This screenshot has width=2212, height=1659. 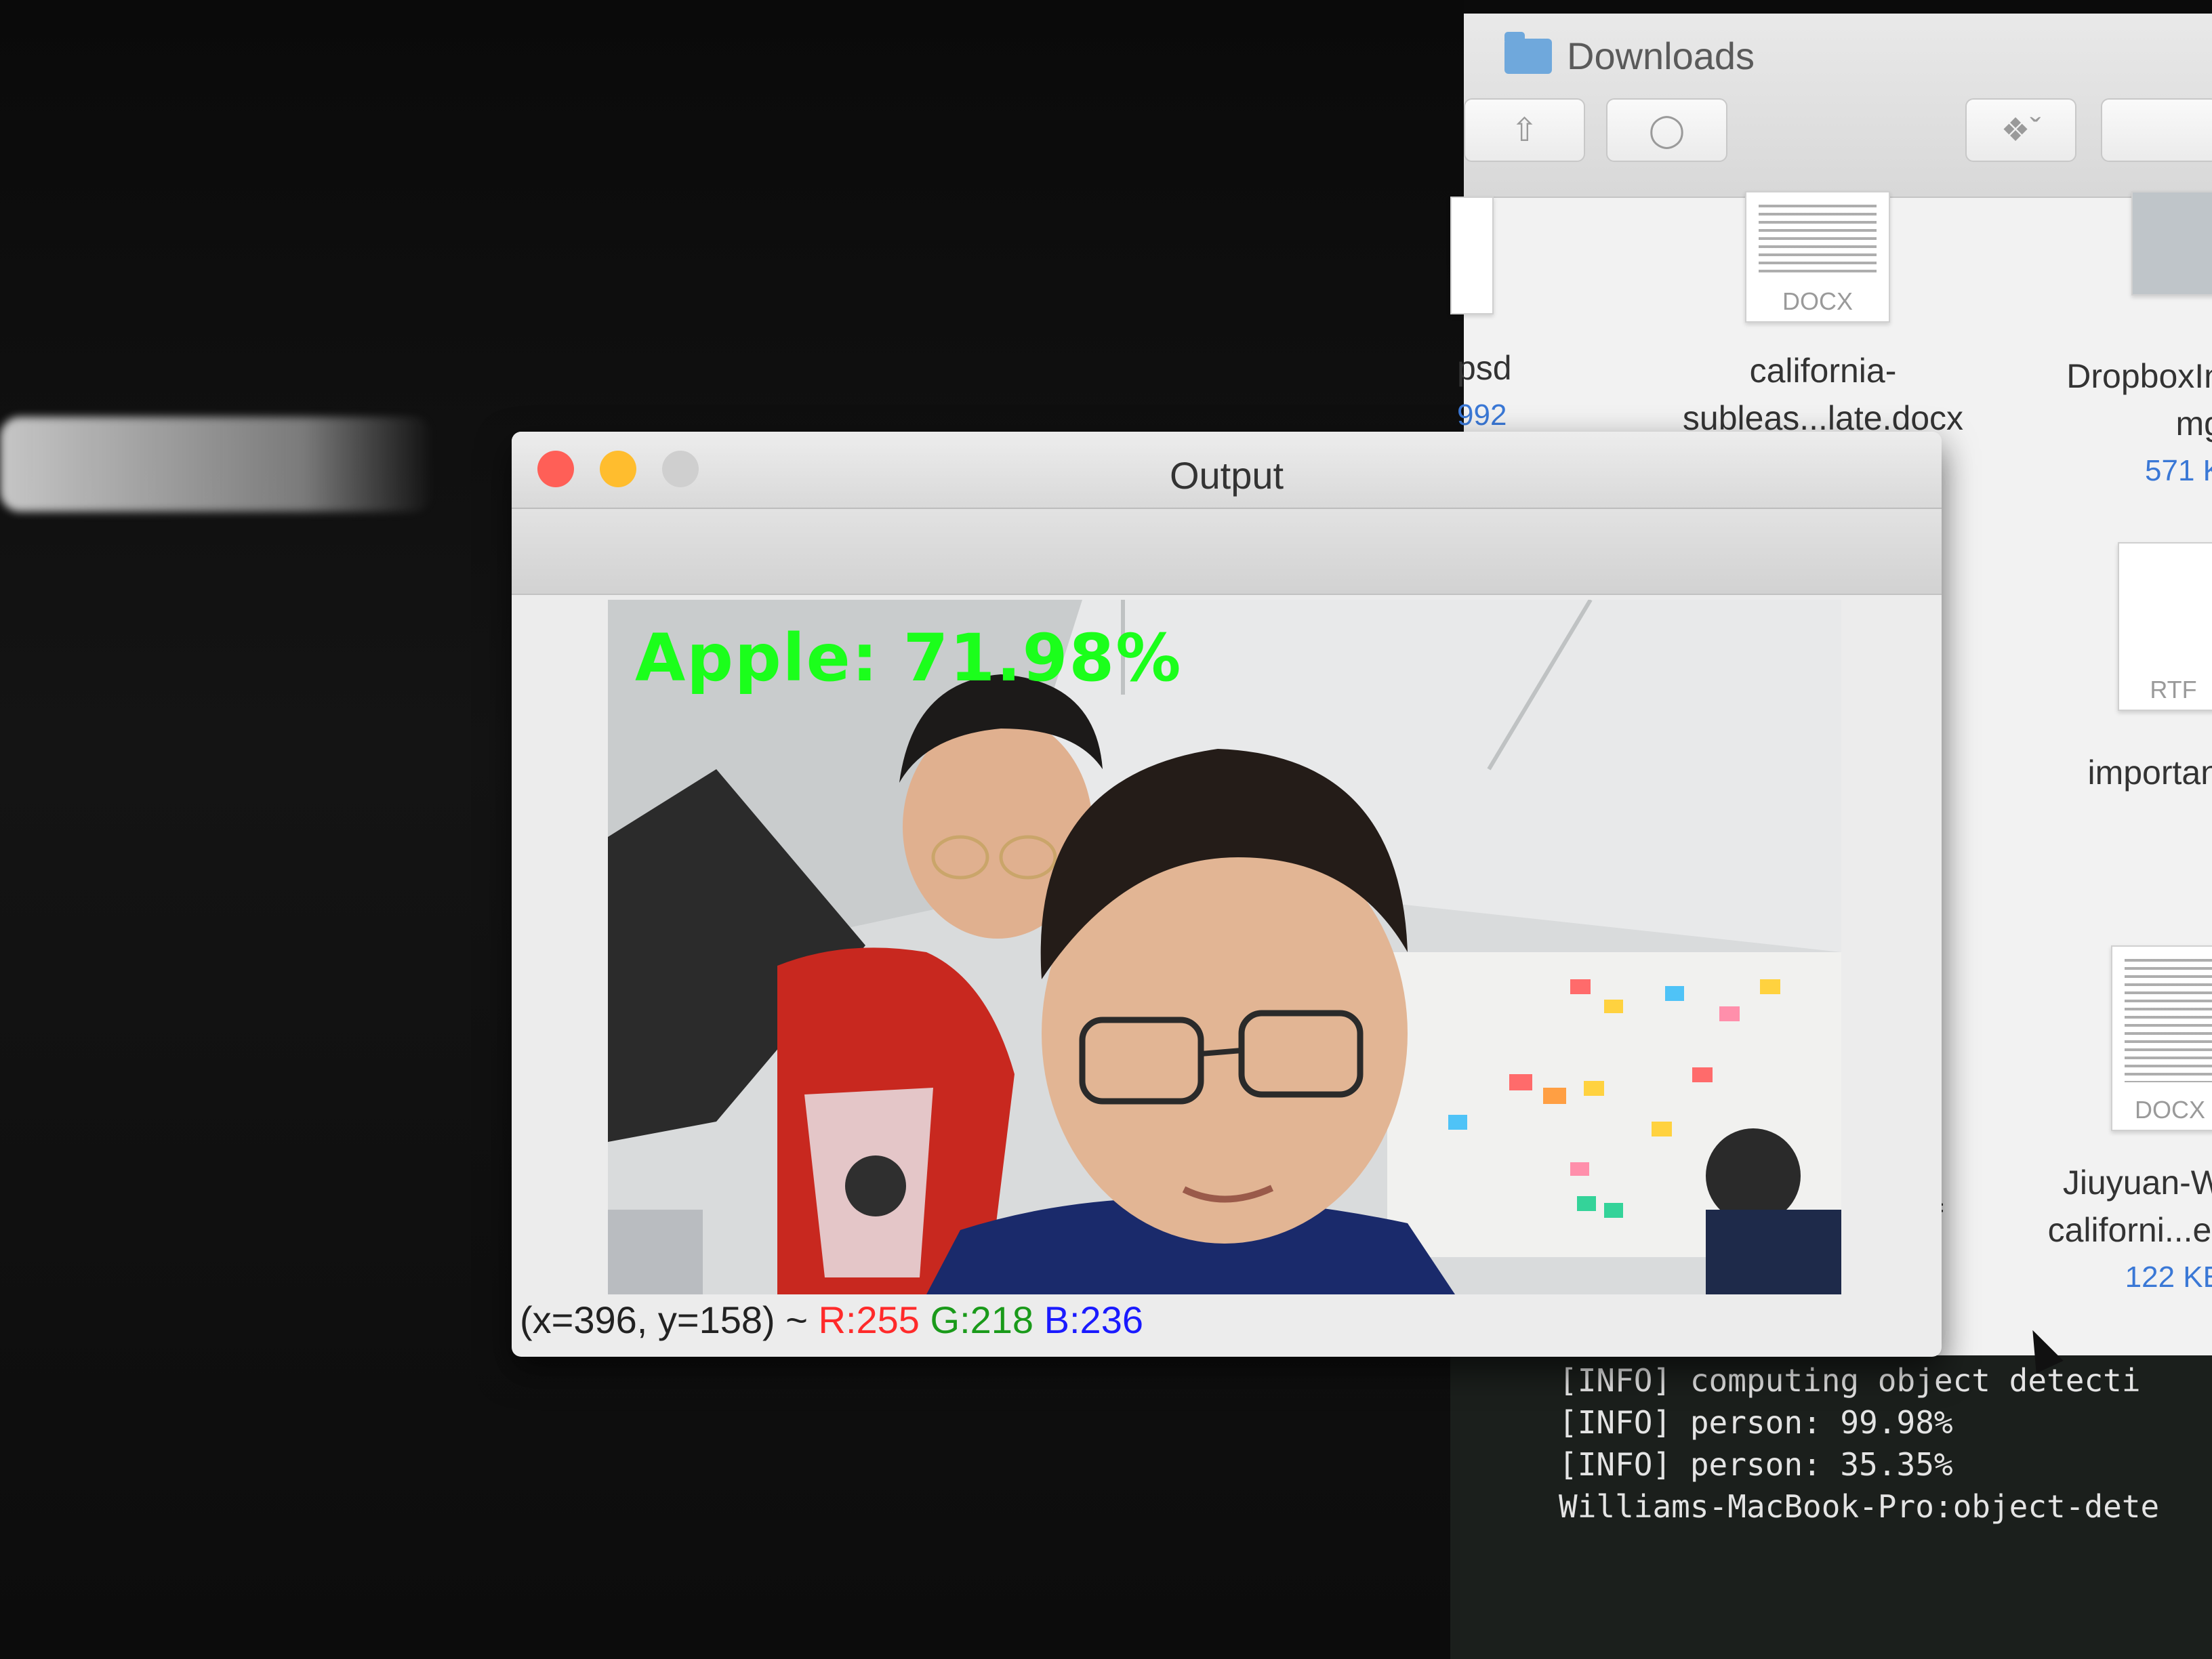 What do you see at coordinates (1093, 1319) in the screenshot?
I see `status-blue-value: B:236` at bounding box center [1093, 1319].